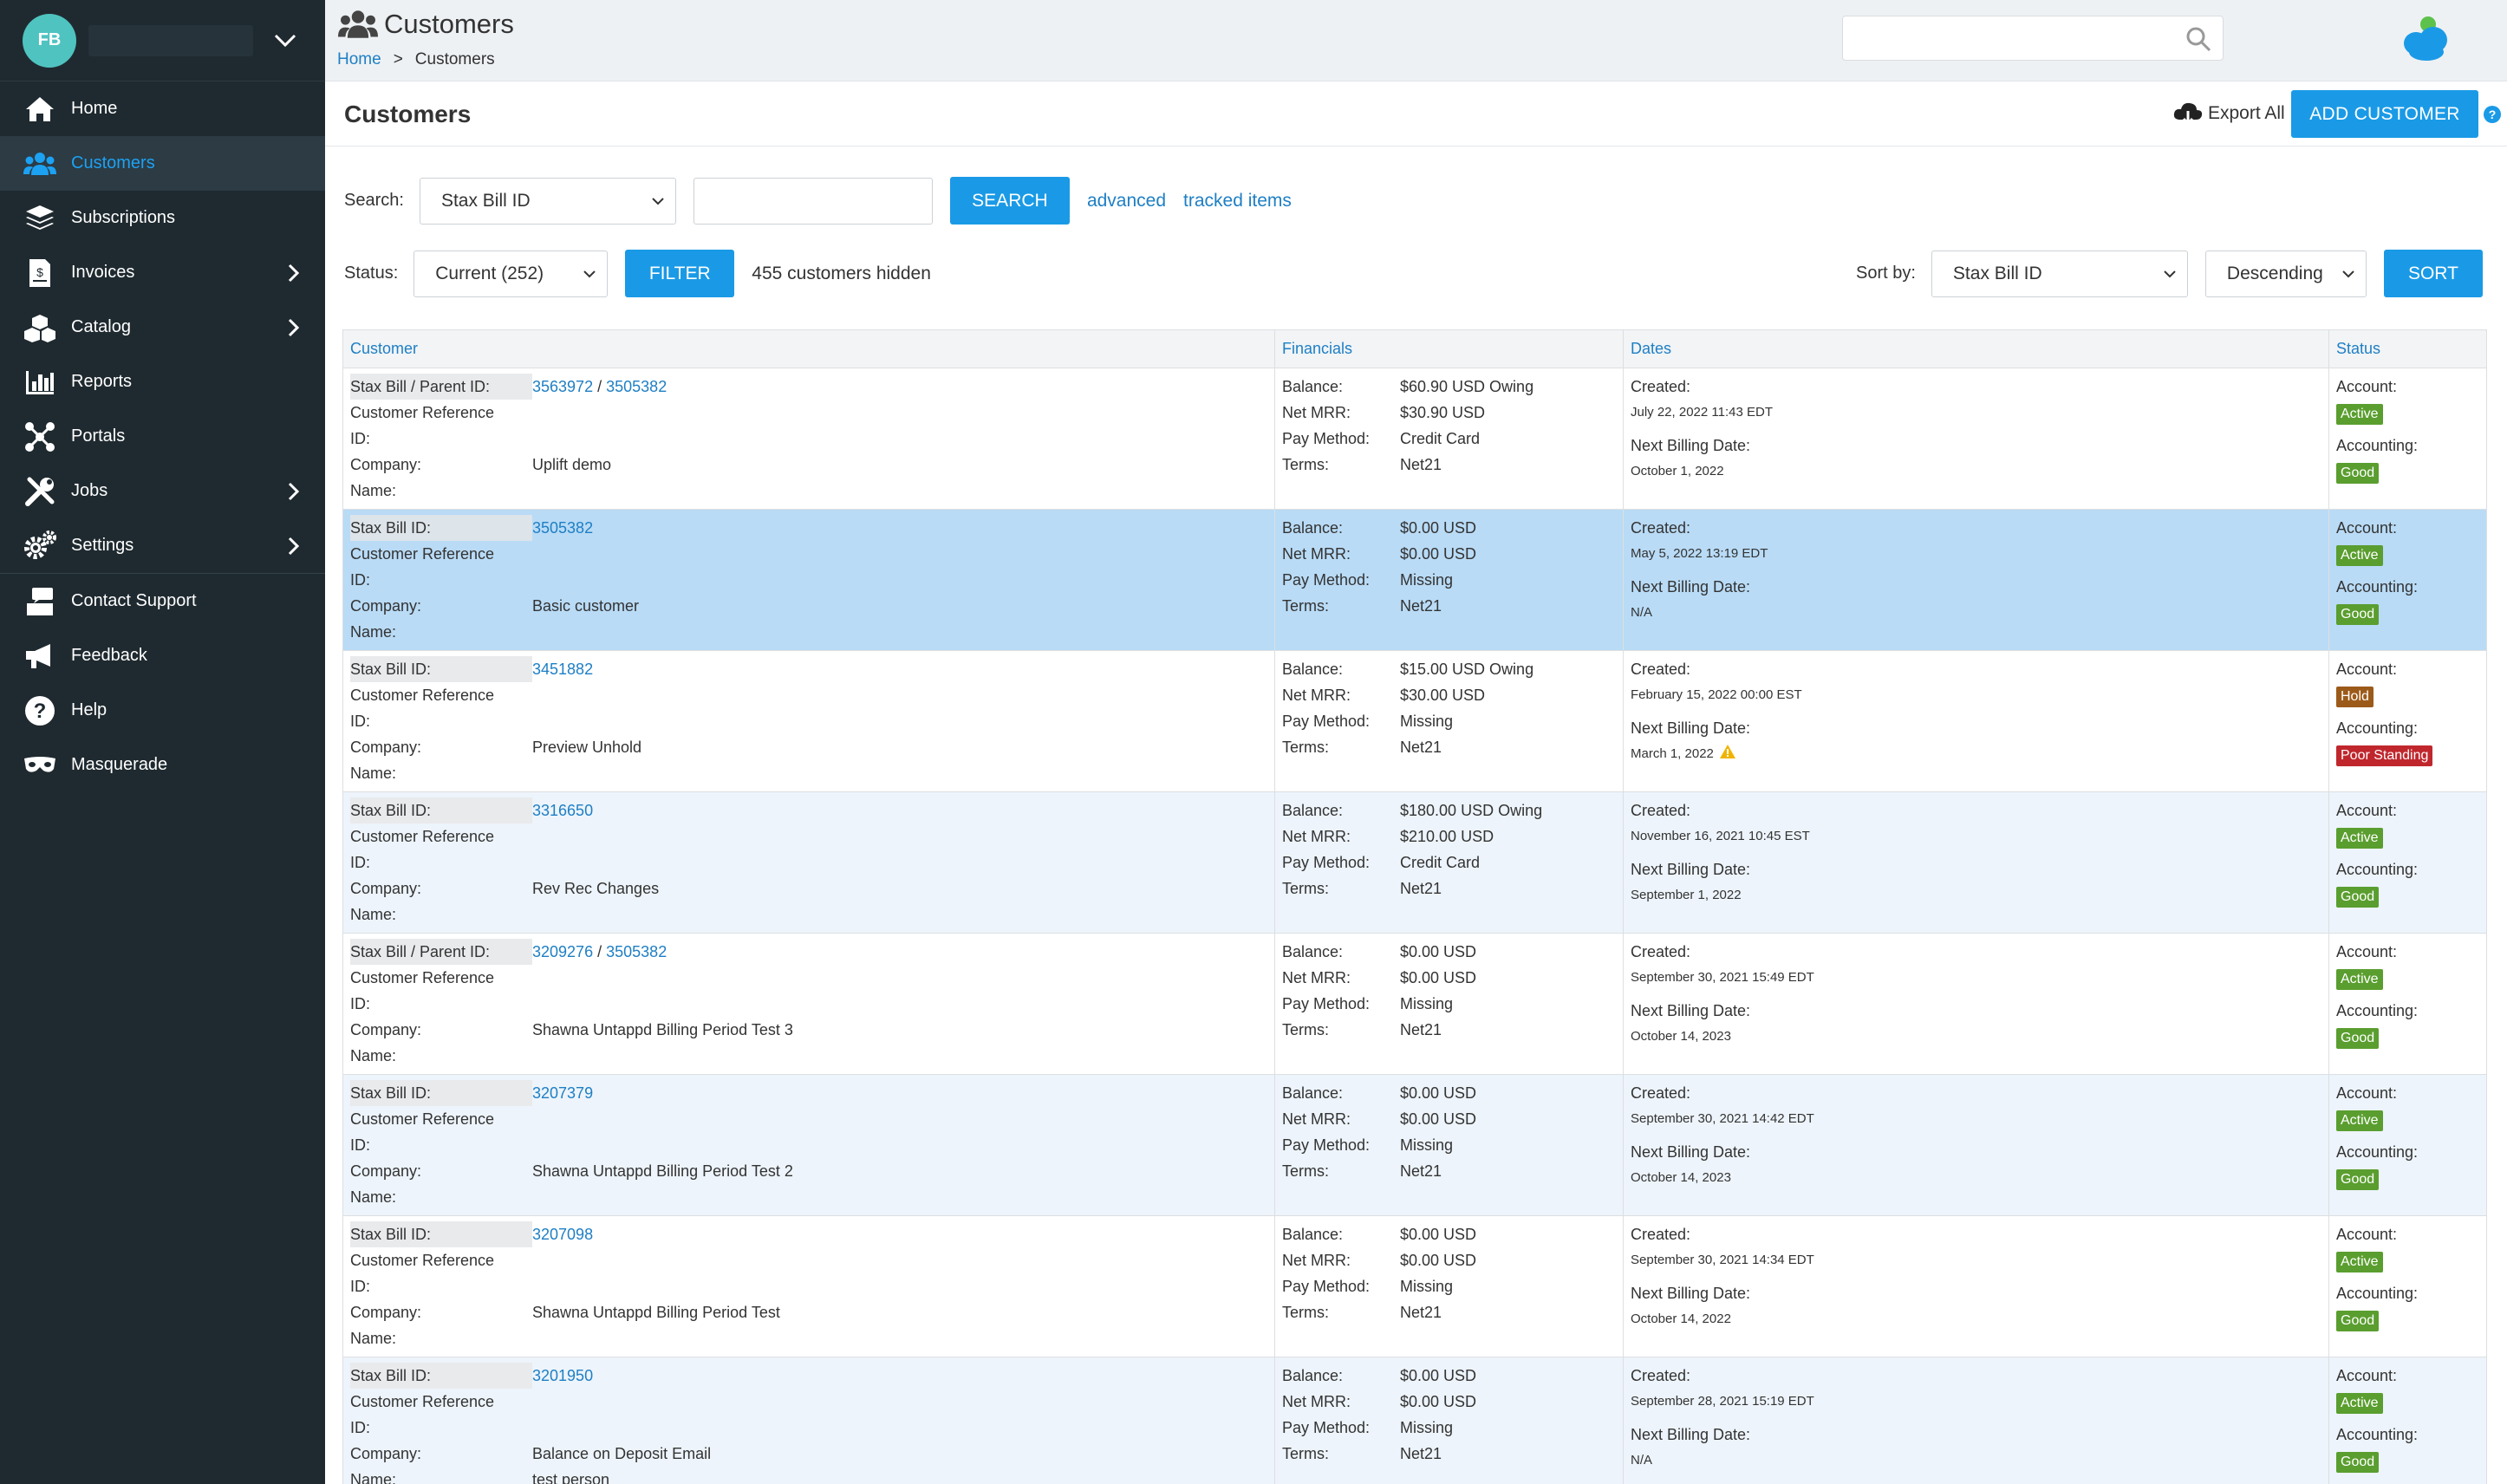 This screenshot has width=2507, height=1484. What do you see at coordinates (562, 951) in the screenshot?
I see `customer-id-link: 3209276` at bounding box center [562, 951].